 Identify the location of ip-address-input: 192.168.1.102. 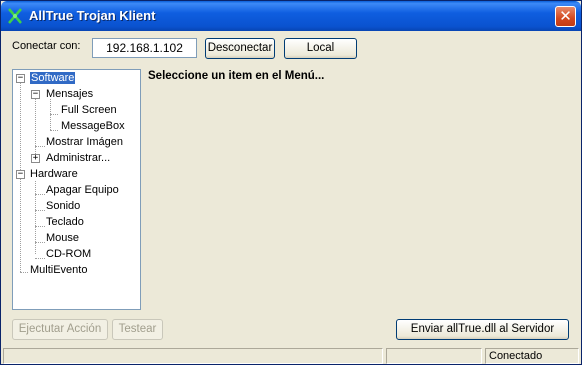
(144, 48).